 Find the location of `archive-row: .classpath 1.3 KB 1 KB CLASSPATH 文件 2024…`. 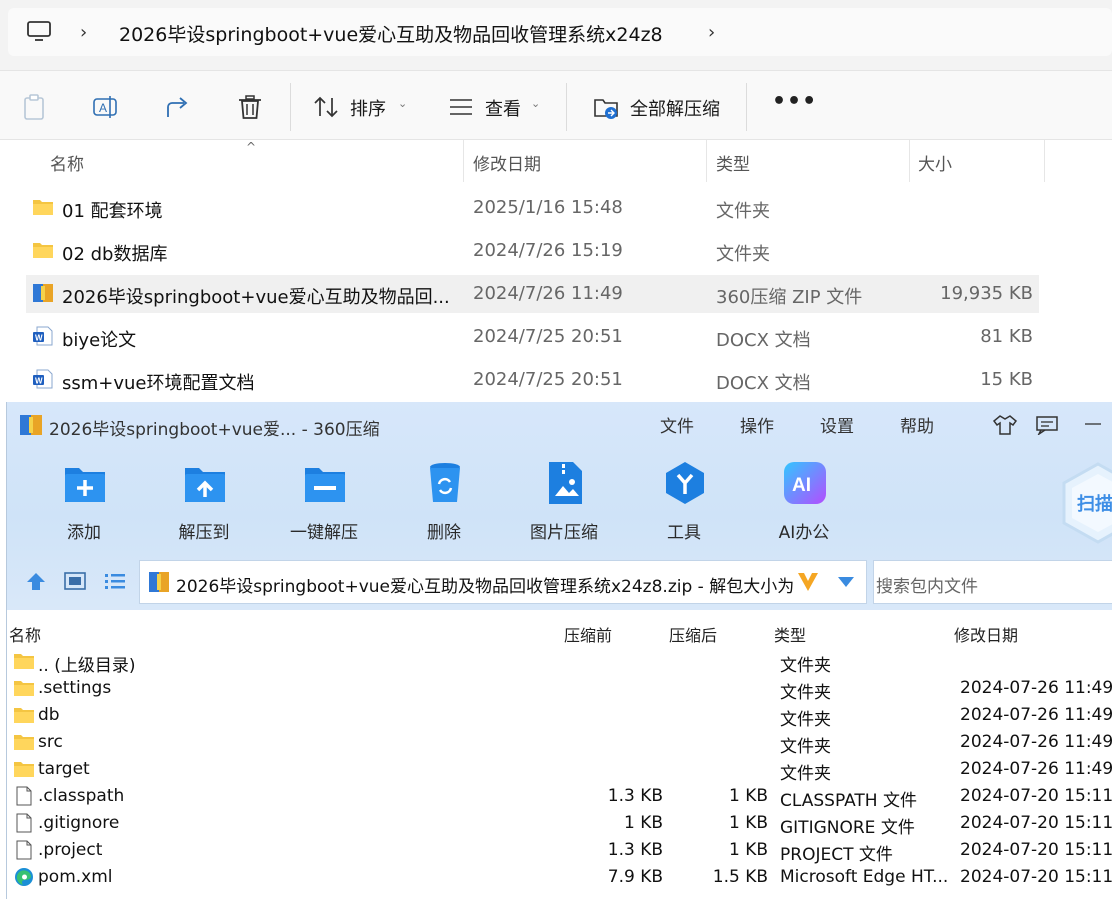

archive-row: .classpath 1.3 KB 1 KB CLASSPATH 文件 2024… is located at coordinates (559, 797).